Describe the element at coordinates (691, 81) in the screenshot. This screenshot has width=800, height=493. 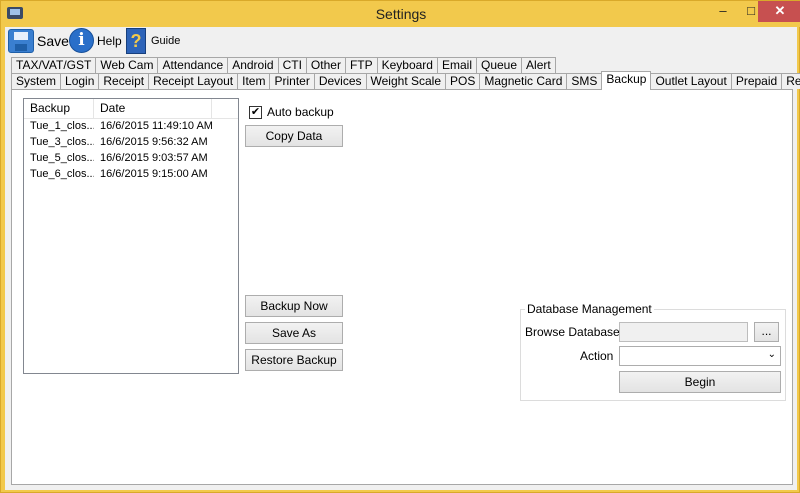
I see `tab-outlet-layout: Outlet Layout` at that location.